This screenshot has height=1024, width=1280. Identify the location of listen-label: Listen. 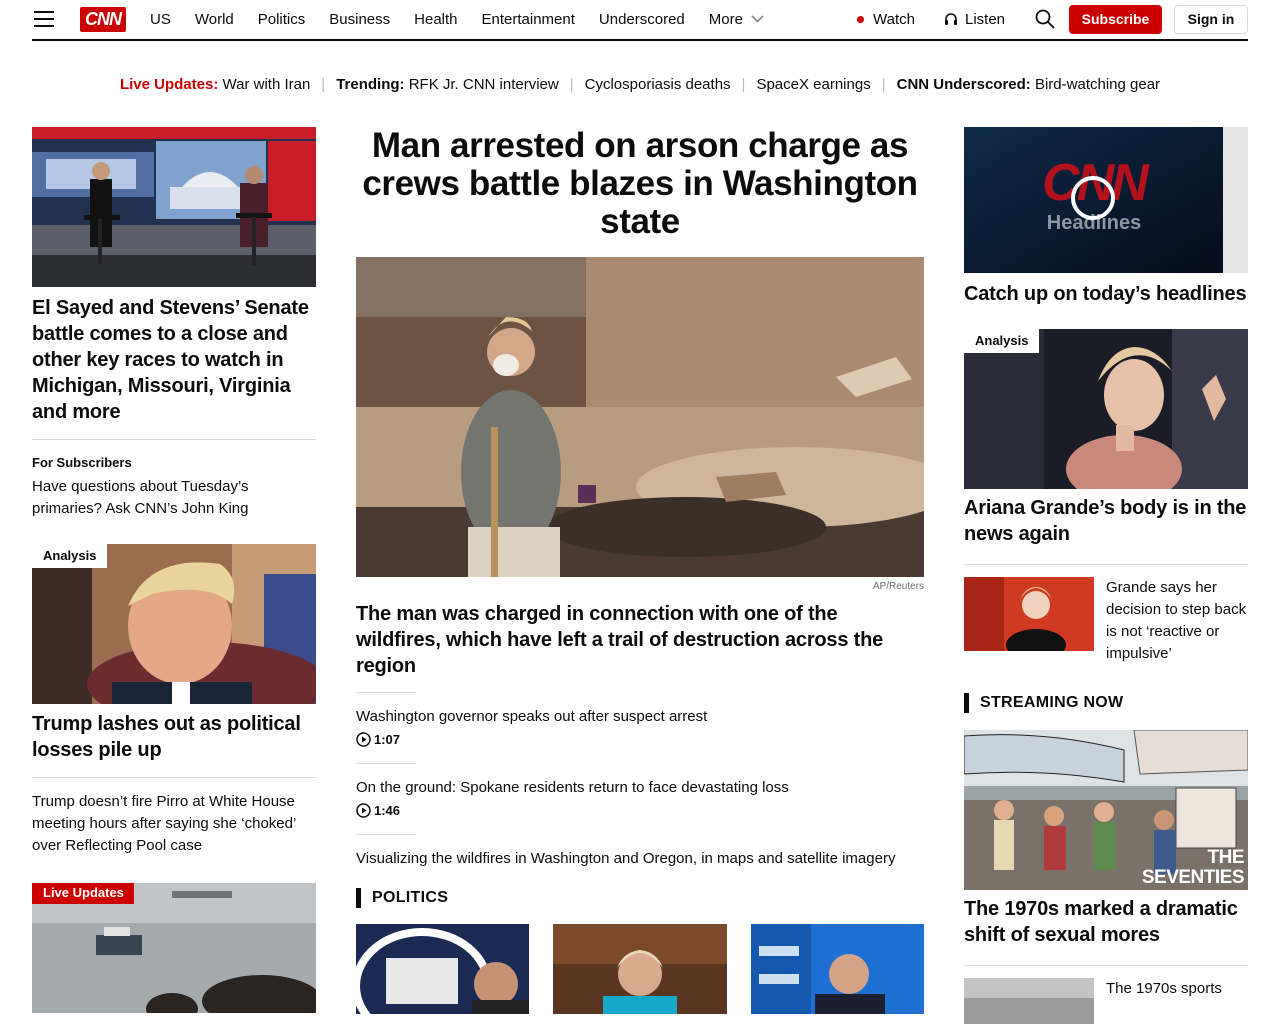
(985, 19).